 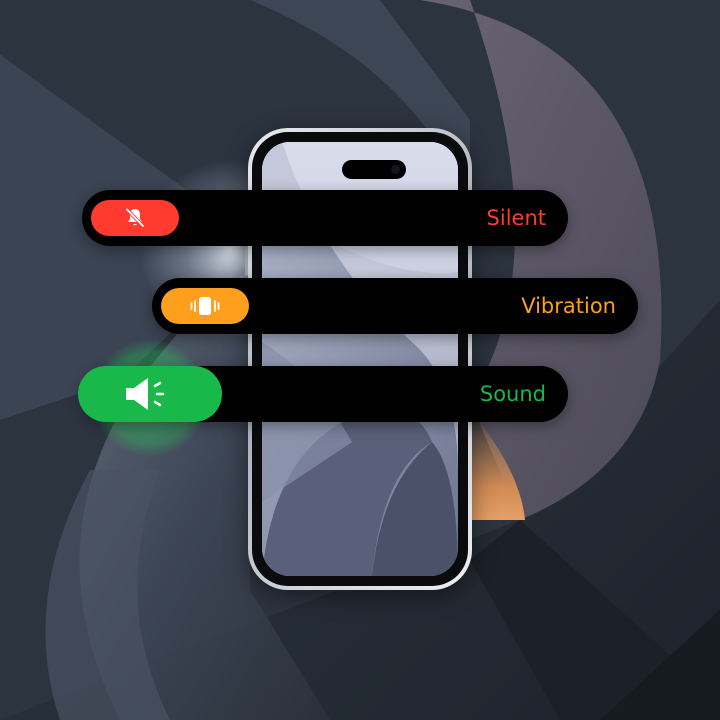 I want to click on vibration-icon, so click(x=205, y=306).